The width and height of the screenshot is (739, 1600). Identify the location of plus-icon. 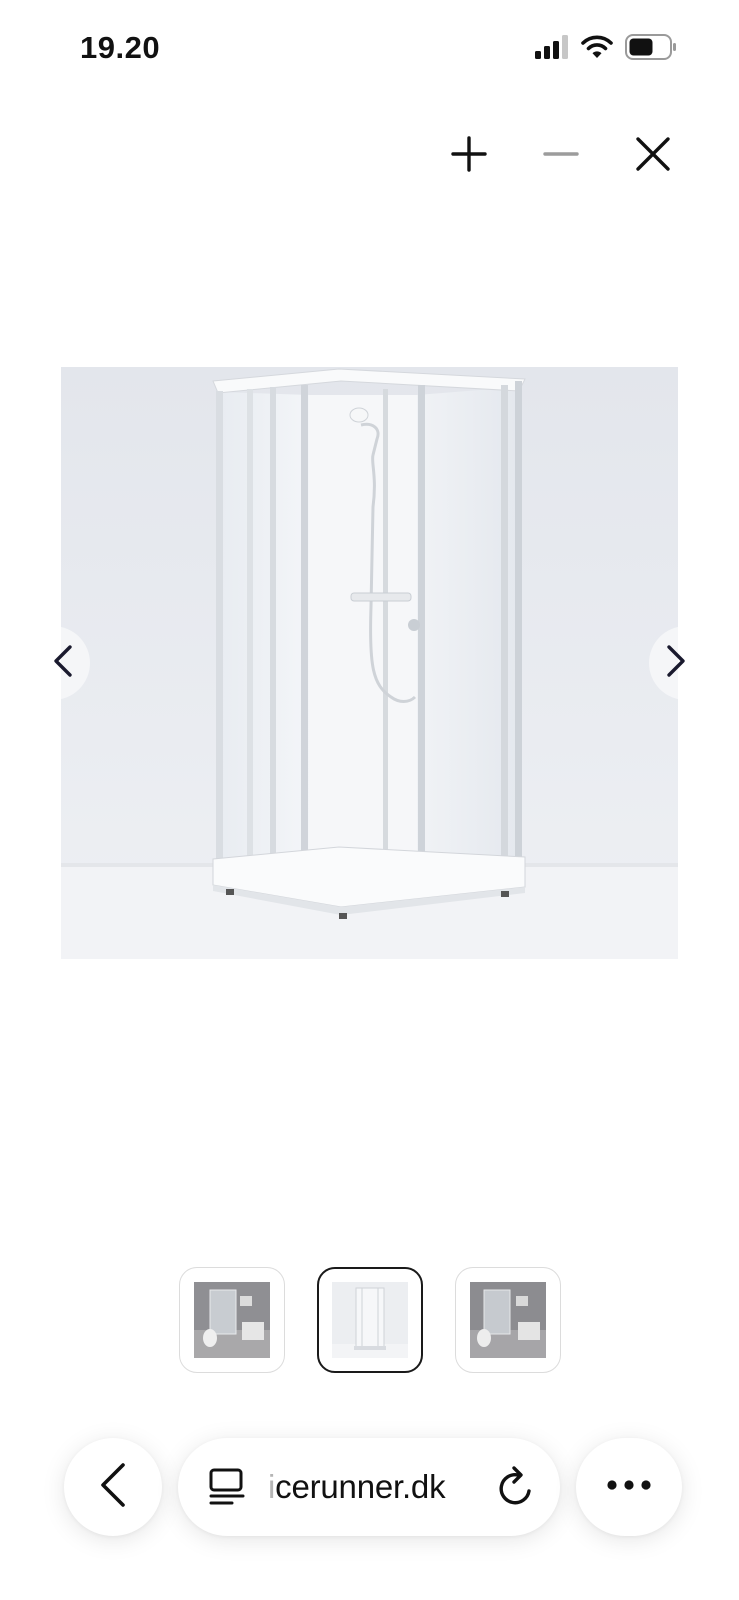
(469, 156).